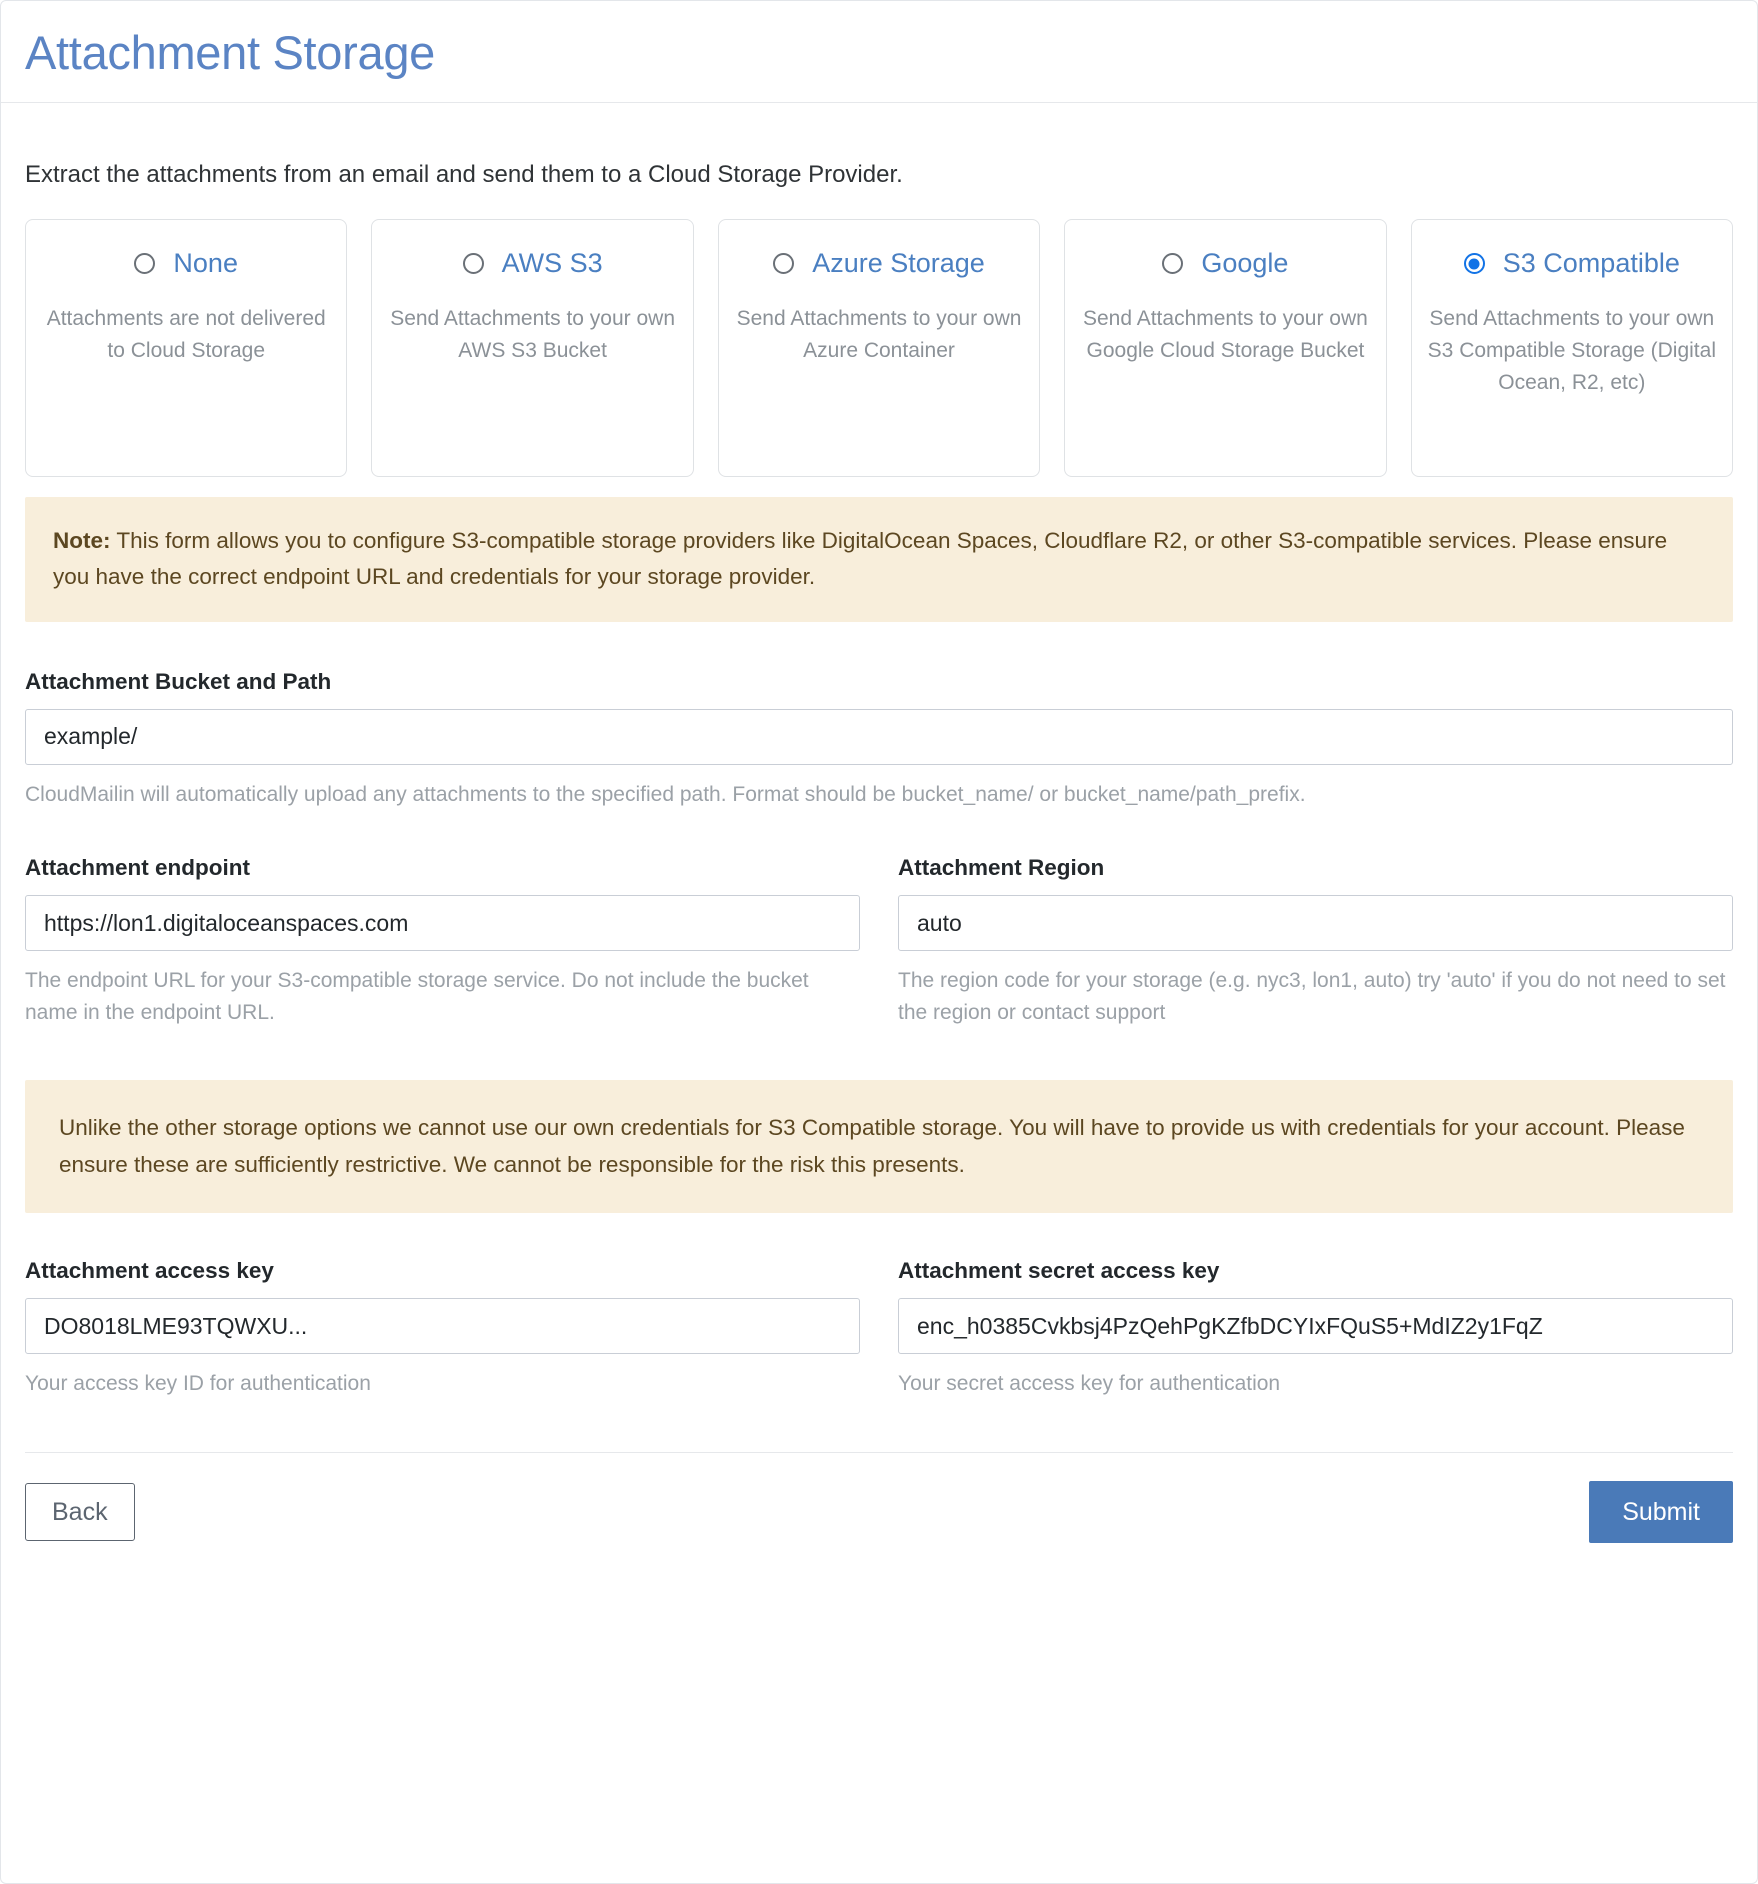  Describe the element at coordinates (178, 681) in the screenshot. I see `bucket-path-label: Attachment Bucket and Path` at that location.